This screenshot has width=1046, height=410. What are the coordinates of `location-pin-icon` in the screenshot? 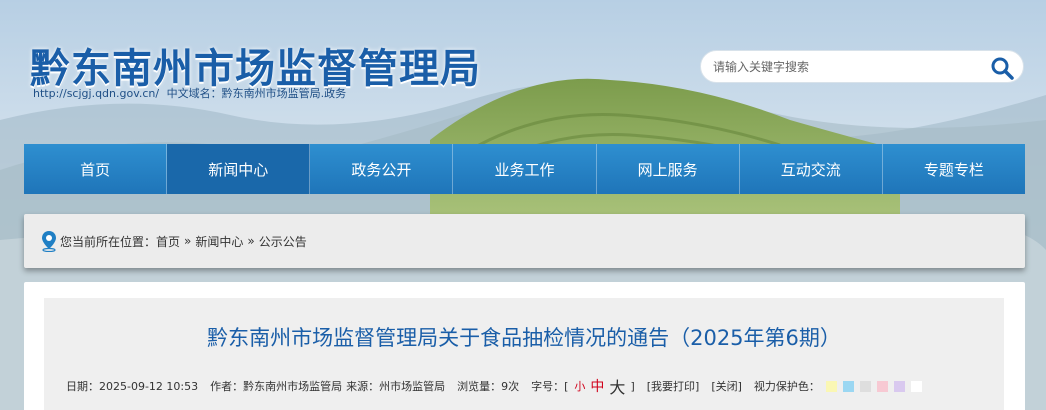 It's located at (49, 241).